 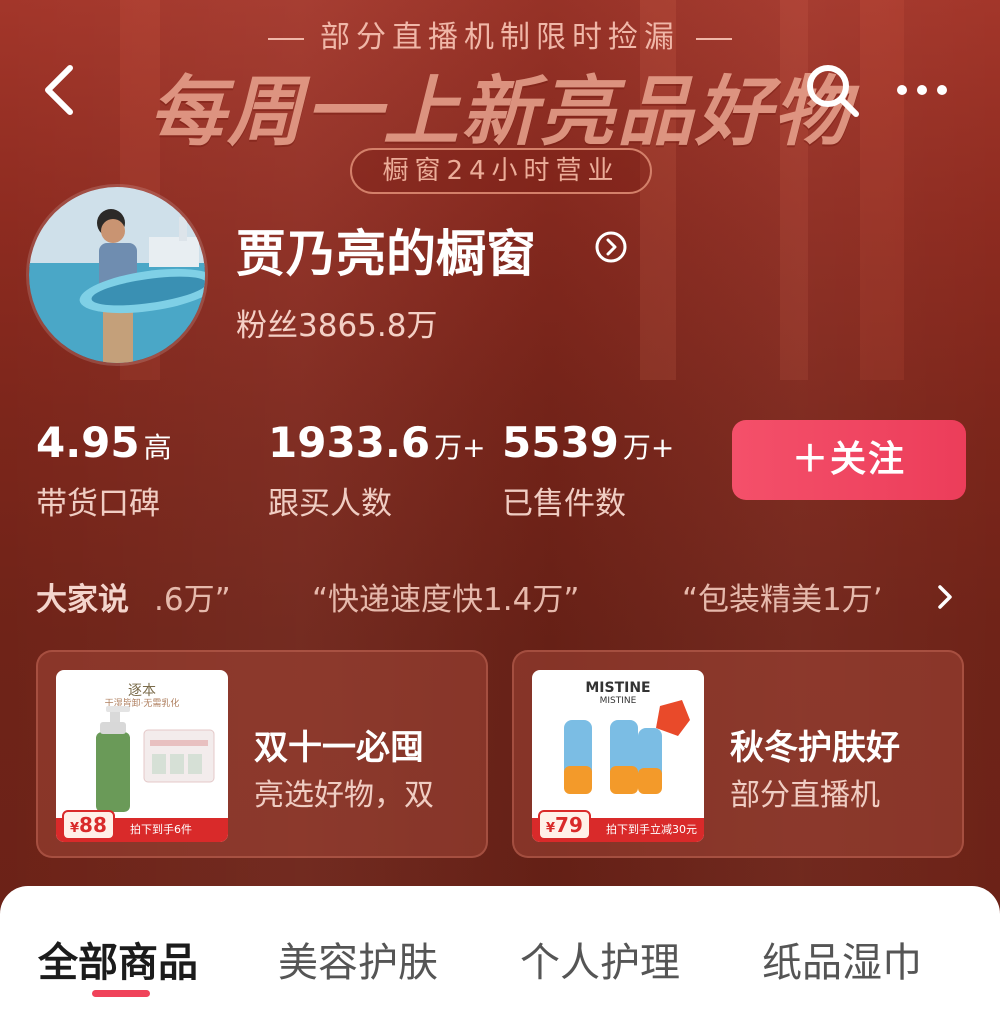 I want to click on reviews-bar: 大家说 .6万” “快递速度快1.4万” “包装精美1万’, so click(x=506, y=595).